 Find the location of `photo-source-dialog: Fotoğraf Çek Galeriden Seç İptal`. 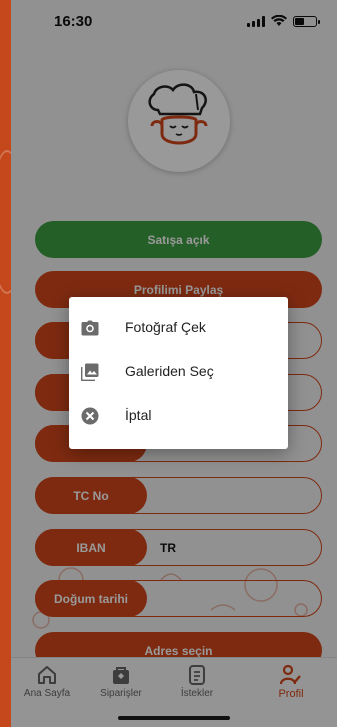

photo-source-dialog: Fotoğraf Çek Galeriden Seç İptal is located at coordinates (178, 373).